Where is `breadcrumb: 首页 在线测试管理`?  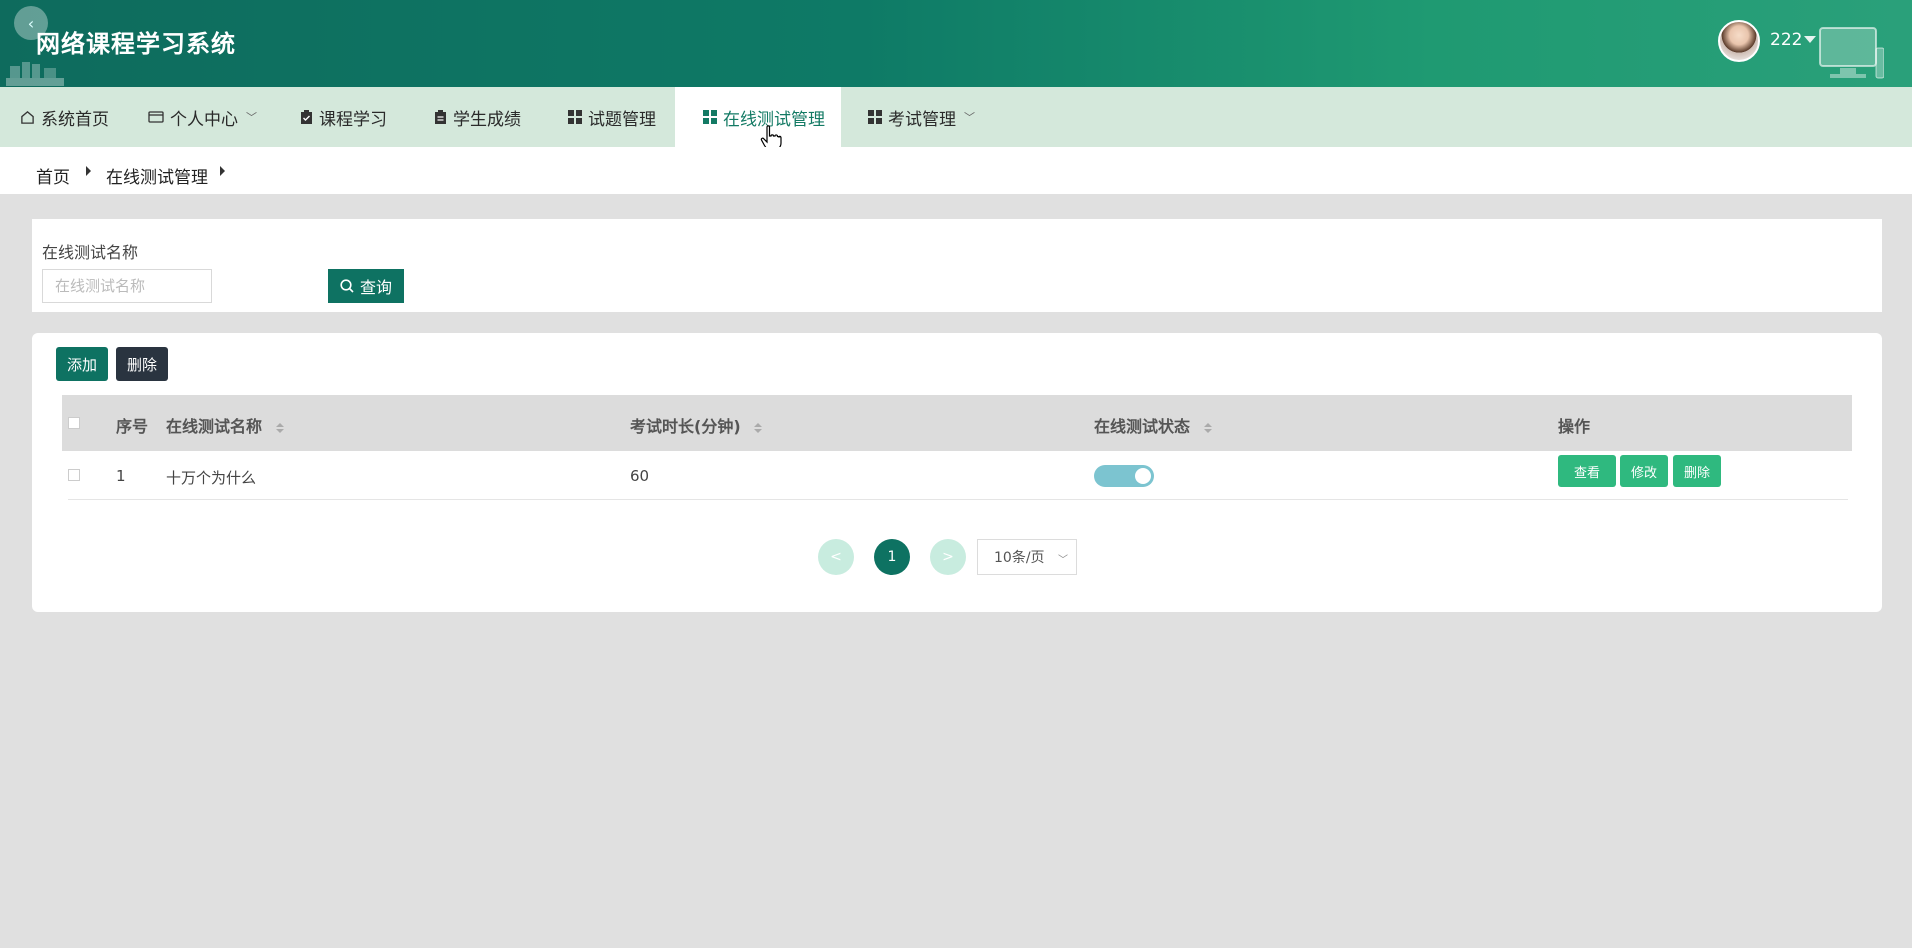
breadcrumb: 首页 在线测试管理 is located at coordinates (956, 170).